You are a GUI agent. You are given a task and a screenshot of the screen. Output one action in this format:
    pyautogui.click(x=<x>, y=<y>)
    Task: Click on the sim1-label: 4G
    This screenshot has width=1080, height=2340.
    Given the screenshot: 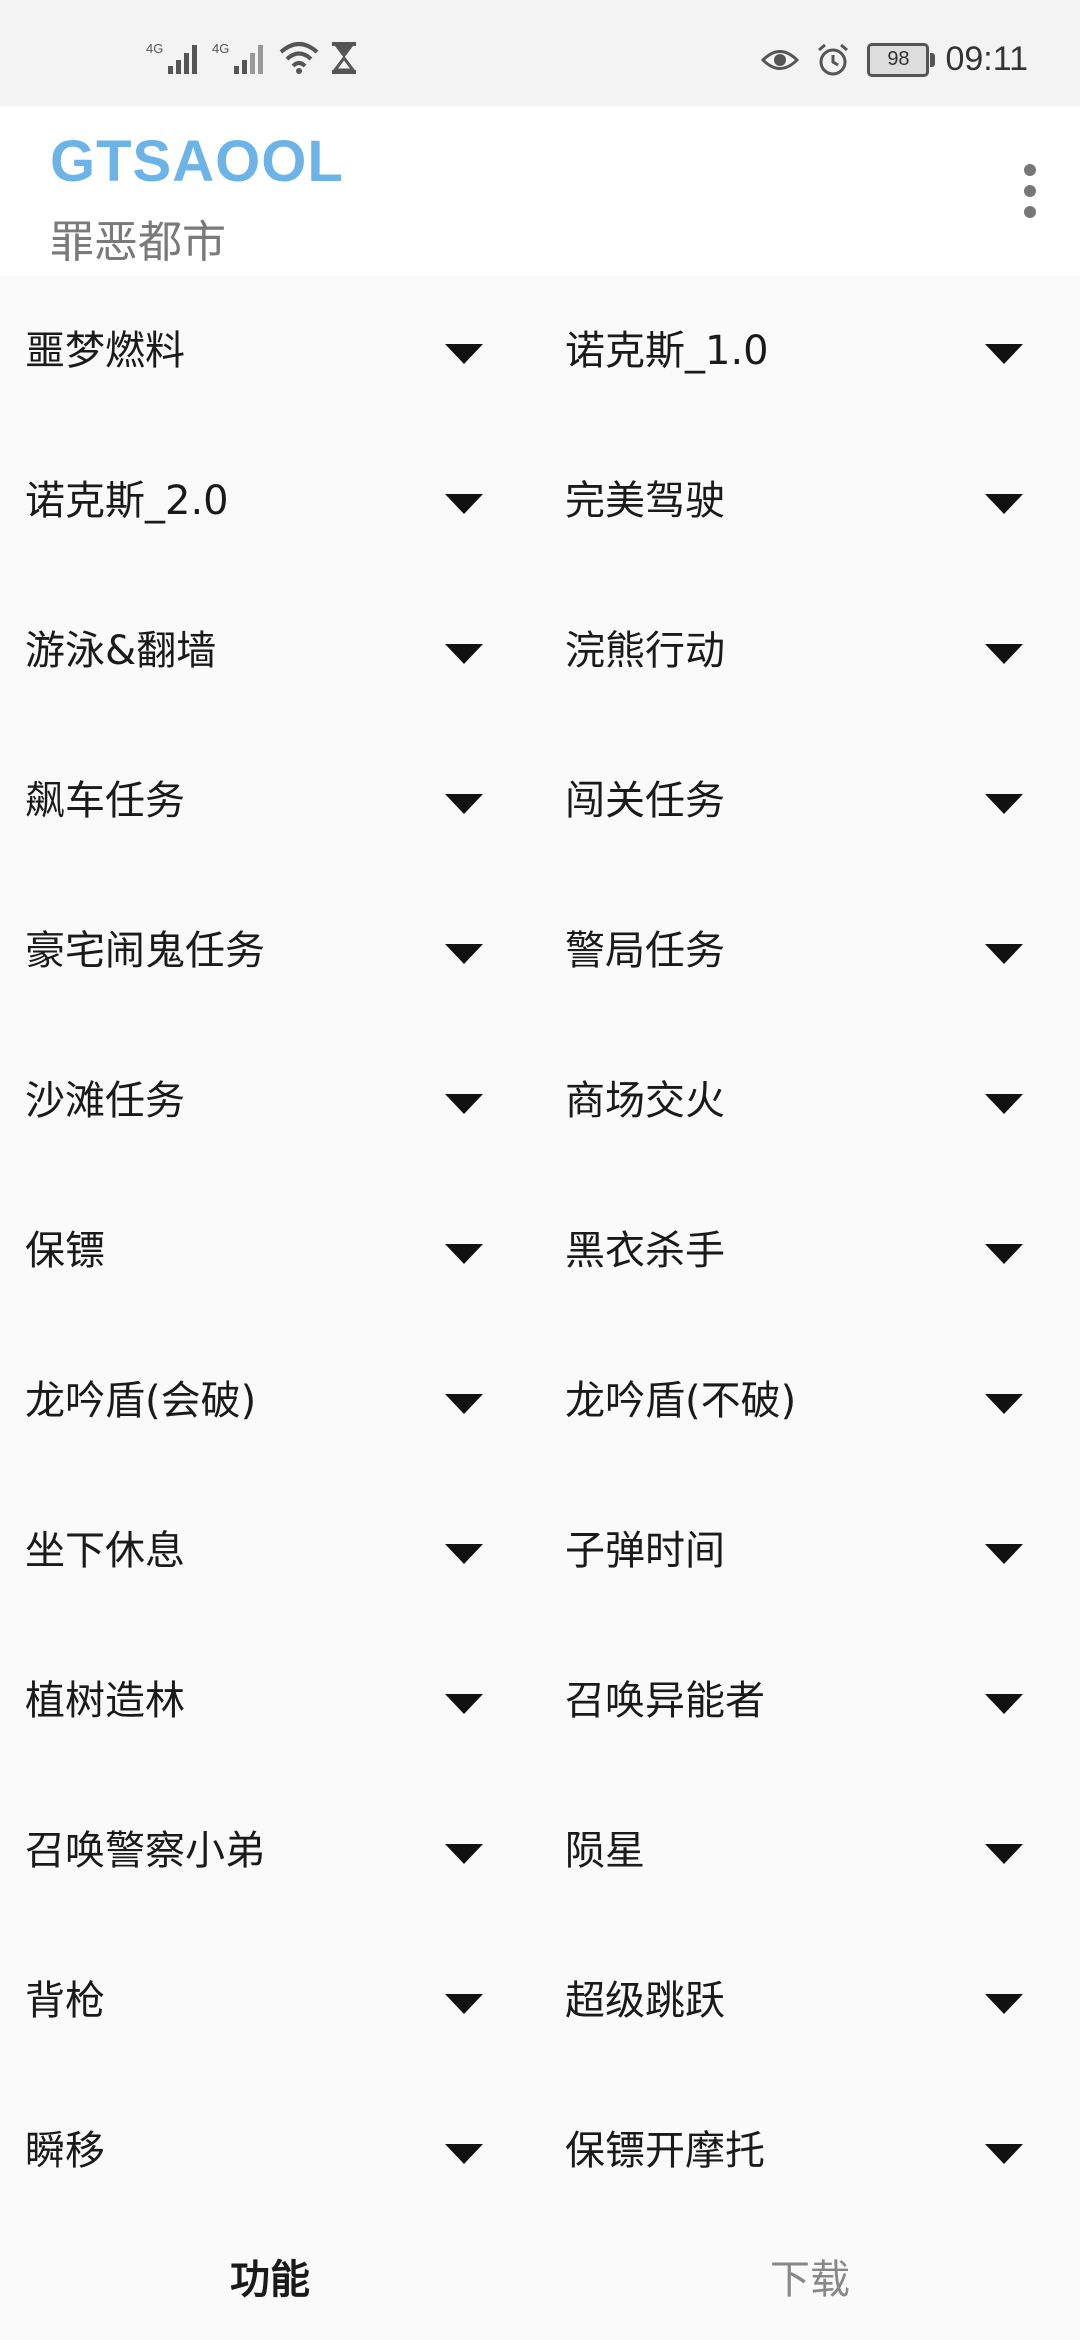 What is the action you would take?
    pyautogui.click(x=154, y=48)
    